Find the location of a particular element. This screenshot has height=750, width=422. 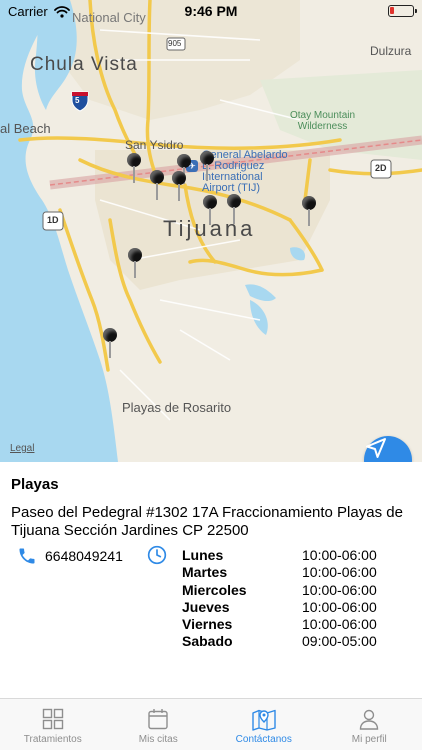

tab-label: Contáctanos is located at coordinates (263, 739).